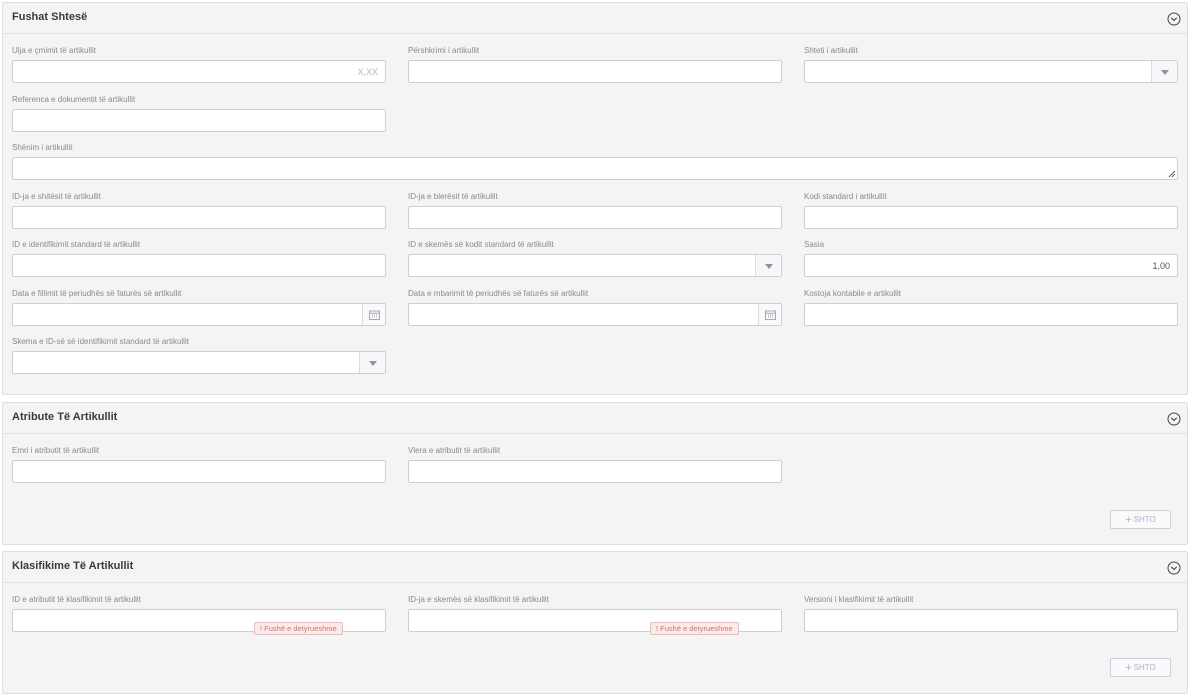  What do you see at coordinates (199, 471) in the screenshot?
I see `attr-name-input` at bounding box center [199, 471].